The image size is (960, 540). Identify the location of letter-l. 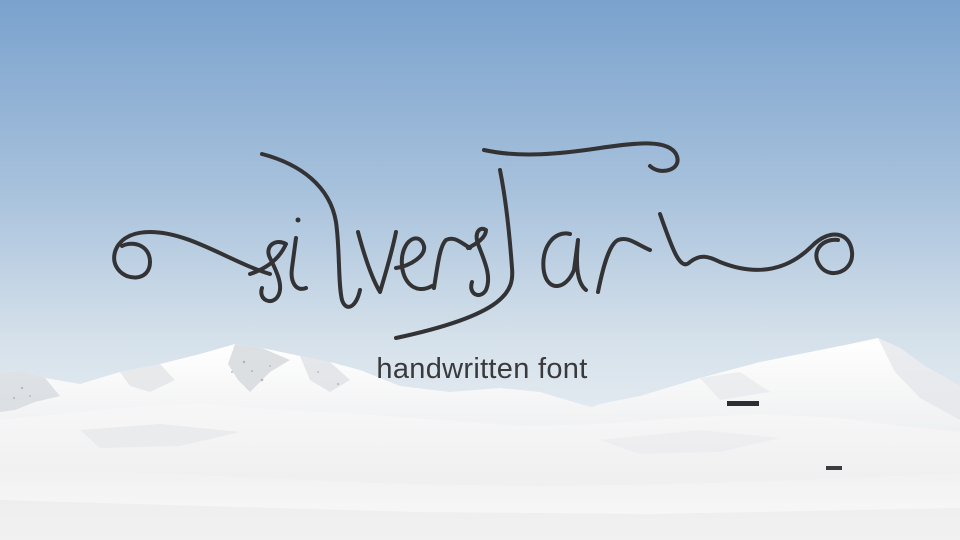
(311, 230).